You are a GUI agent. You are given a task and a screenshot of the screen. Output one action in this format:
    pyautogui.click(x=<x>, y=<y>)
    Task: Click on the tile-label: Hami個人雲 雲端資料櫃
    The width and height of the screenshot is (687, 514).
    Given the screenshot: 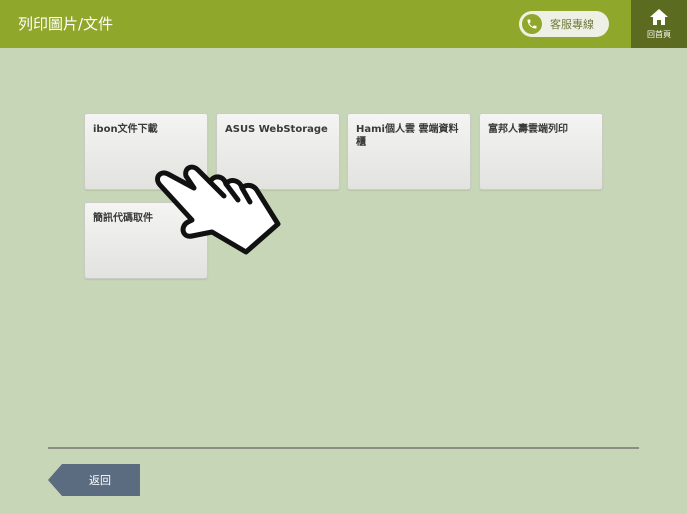 What is the action you would take?
    pyautogui.click(x=407, y=136)
    